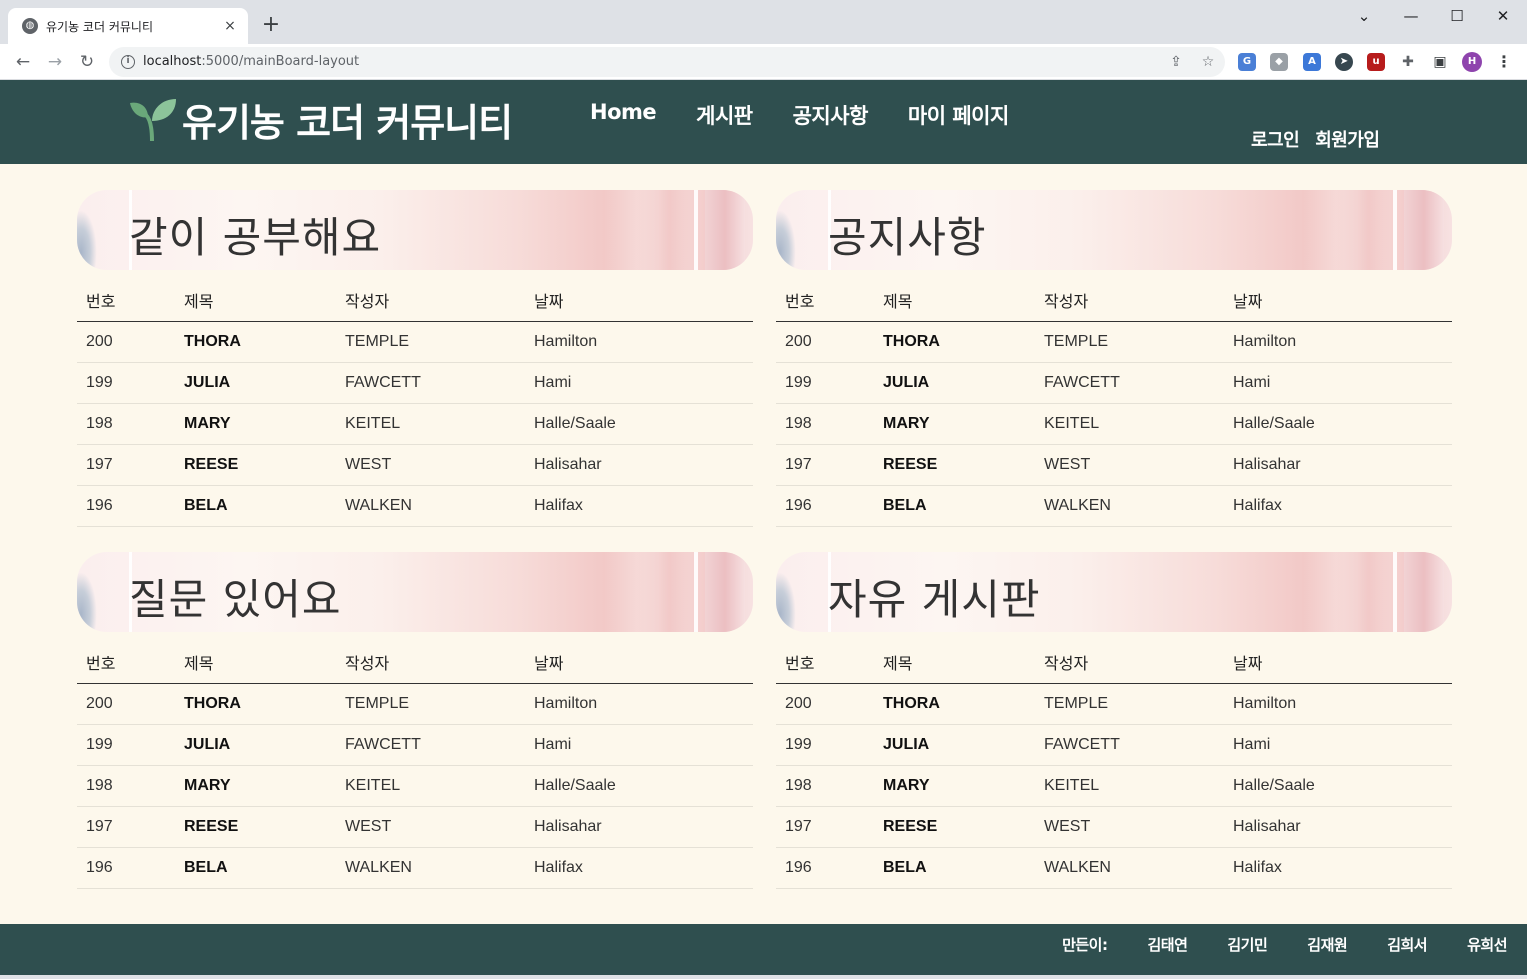  I want to click on board-title: 공지사항, so click(907, 234).